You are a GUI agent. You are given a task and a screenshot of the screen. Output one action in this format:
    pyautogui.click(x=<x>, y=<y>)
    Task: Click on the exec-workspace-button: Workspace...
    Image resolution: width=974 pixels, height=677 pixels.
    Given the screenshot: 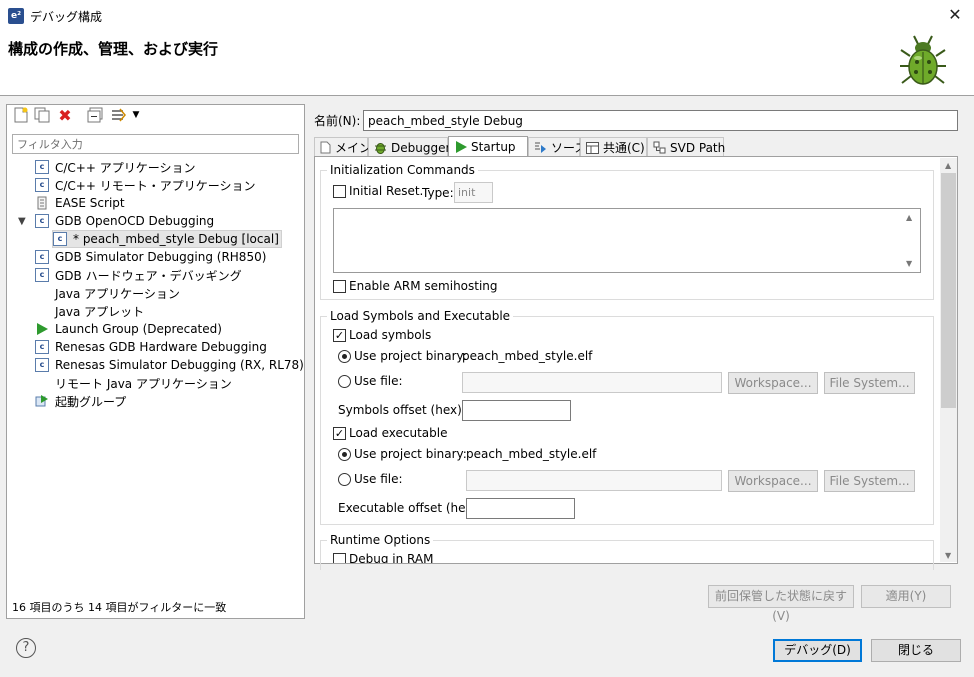 What is the action you would take?
    pyautogui.click(x=773, y=481)
    